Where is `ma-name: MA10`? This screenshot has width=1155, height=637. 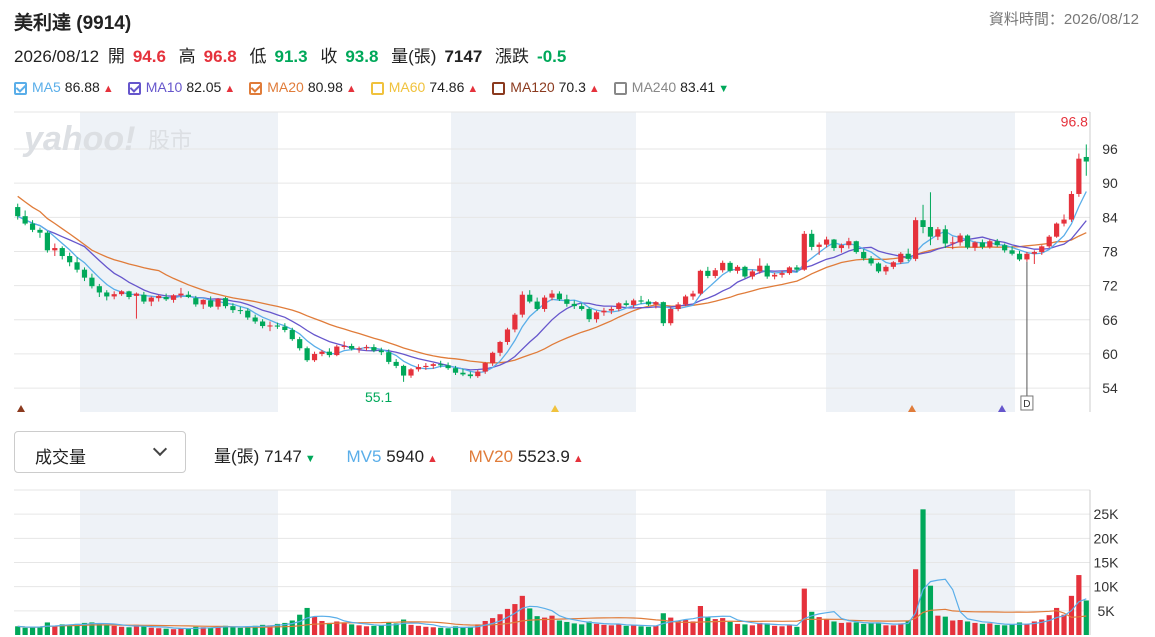
ma-name: MA10 is located at coordinates (164, 87).